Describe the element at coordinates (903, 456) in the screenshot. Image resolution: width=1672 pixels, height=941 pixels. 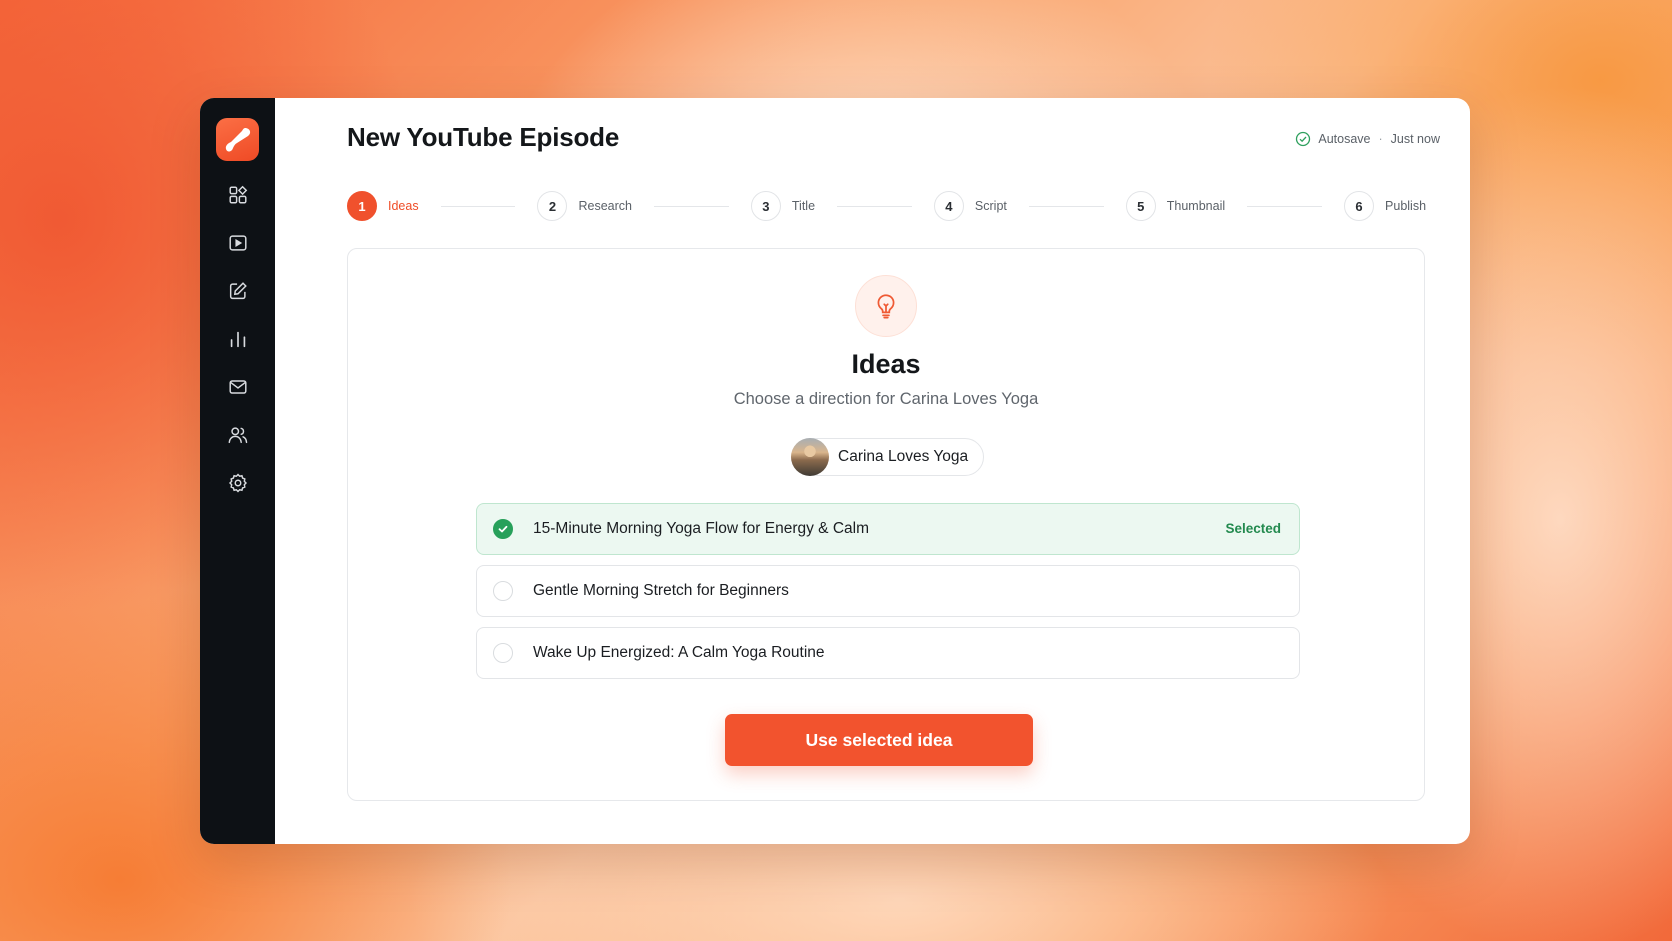
I see `channel-name: Carina Loves Yoga` at that location.